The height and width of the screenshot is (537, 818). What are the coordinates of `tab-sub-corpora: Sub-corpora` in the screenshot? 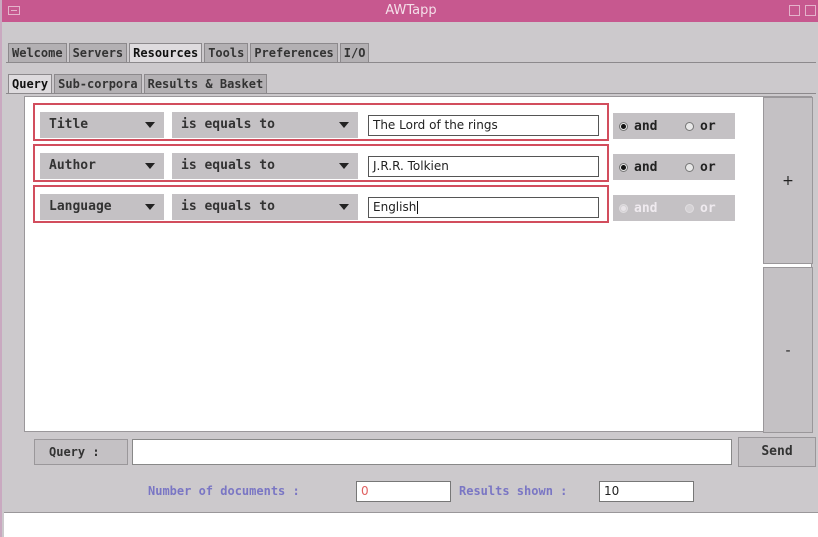 It's located at (98, 83).